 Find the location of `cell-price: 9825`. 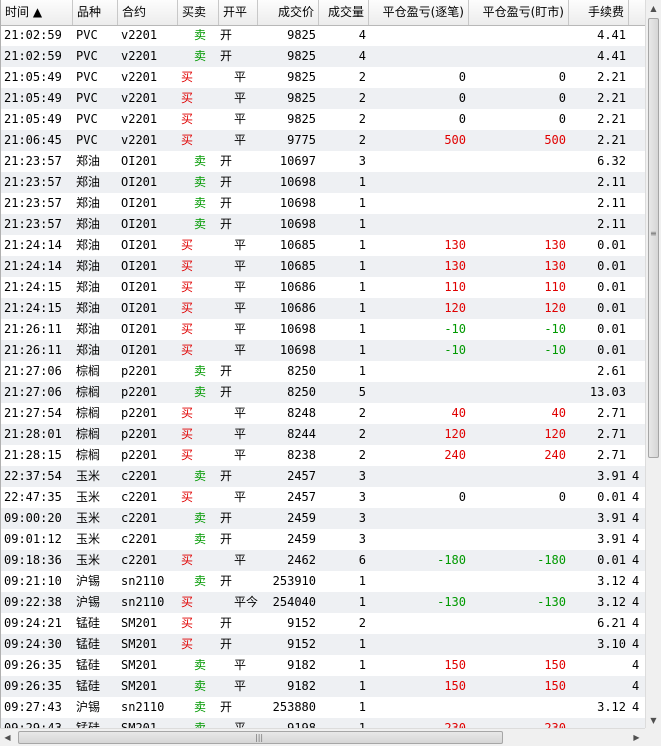

cell-price: 9825 is located at coordinates (301, 119).